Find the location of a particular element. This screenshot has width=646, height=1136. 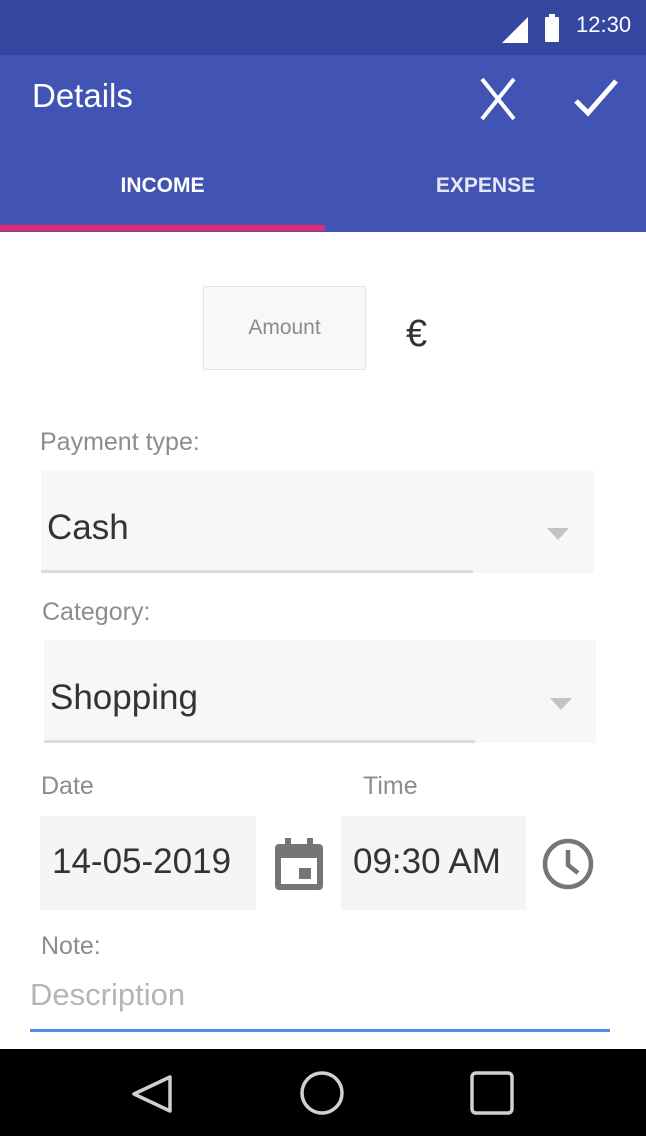

back-button is located at coordinates (152, 1096).